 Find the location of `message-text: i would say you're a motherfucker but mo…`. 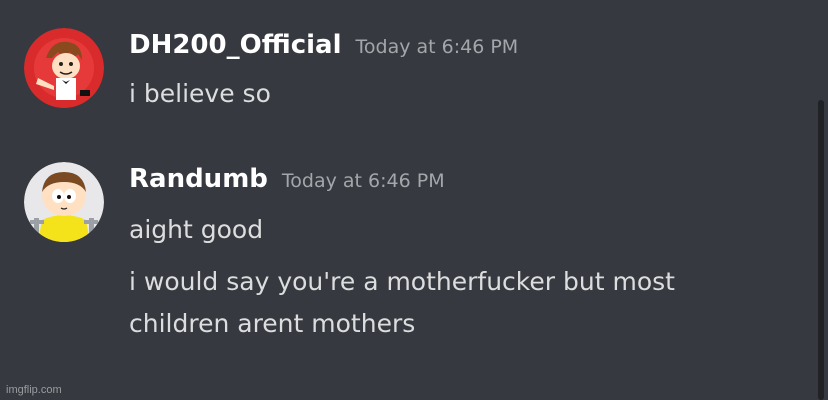

message-text: i would say you're a motherfucker but mo… is located at coordinates (402, 281).